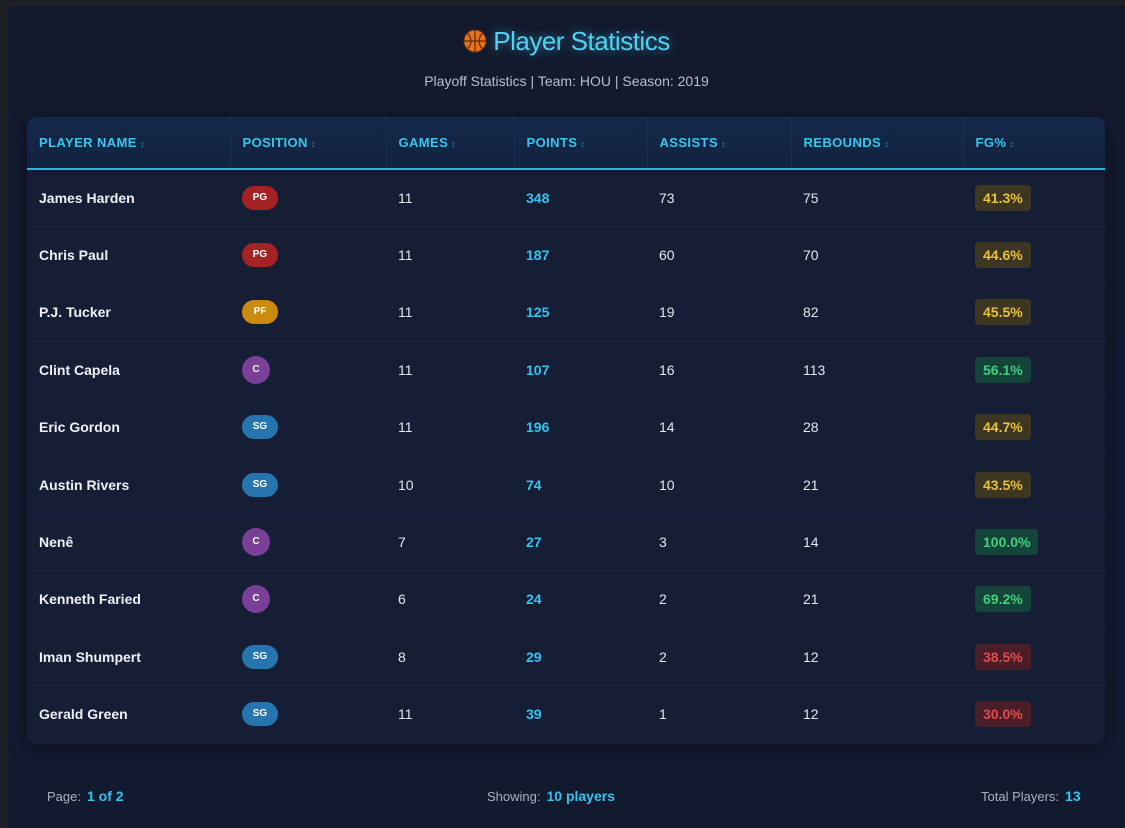  I want to click on column-header-position: POSITION ↕, so click(308, 143).